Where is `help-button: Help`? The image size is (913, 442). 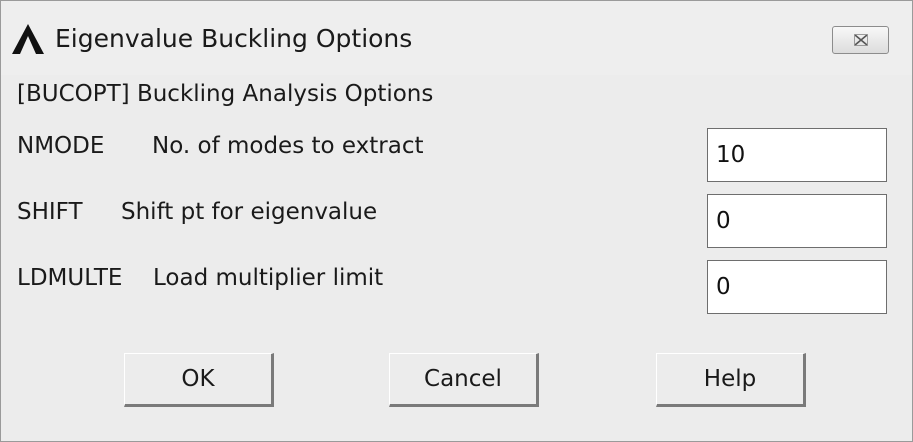
help-button: Help is located at coordinates (731, 380).